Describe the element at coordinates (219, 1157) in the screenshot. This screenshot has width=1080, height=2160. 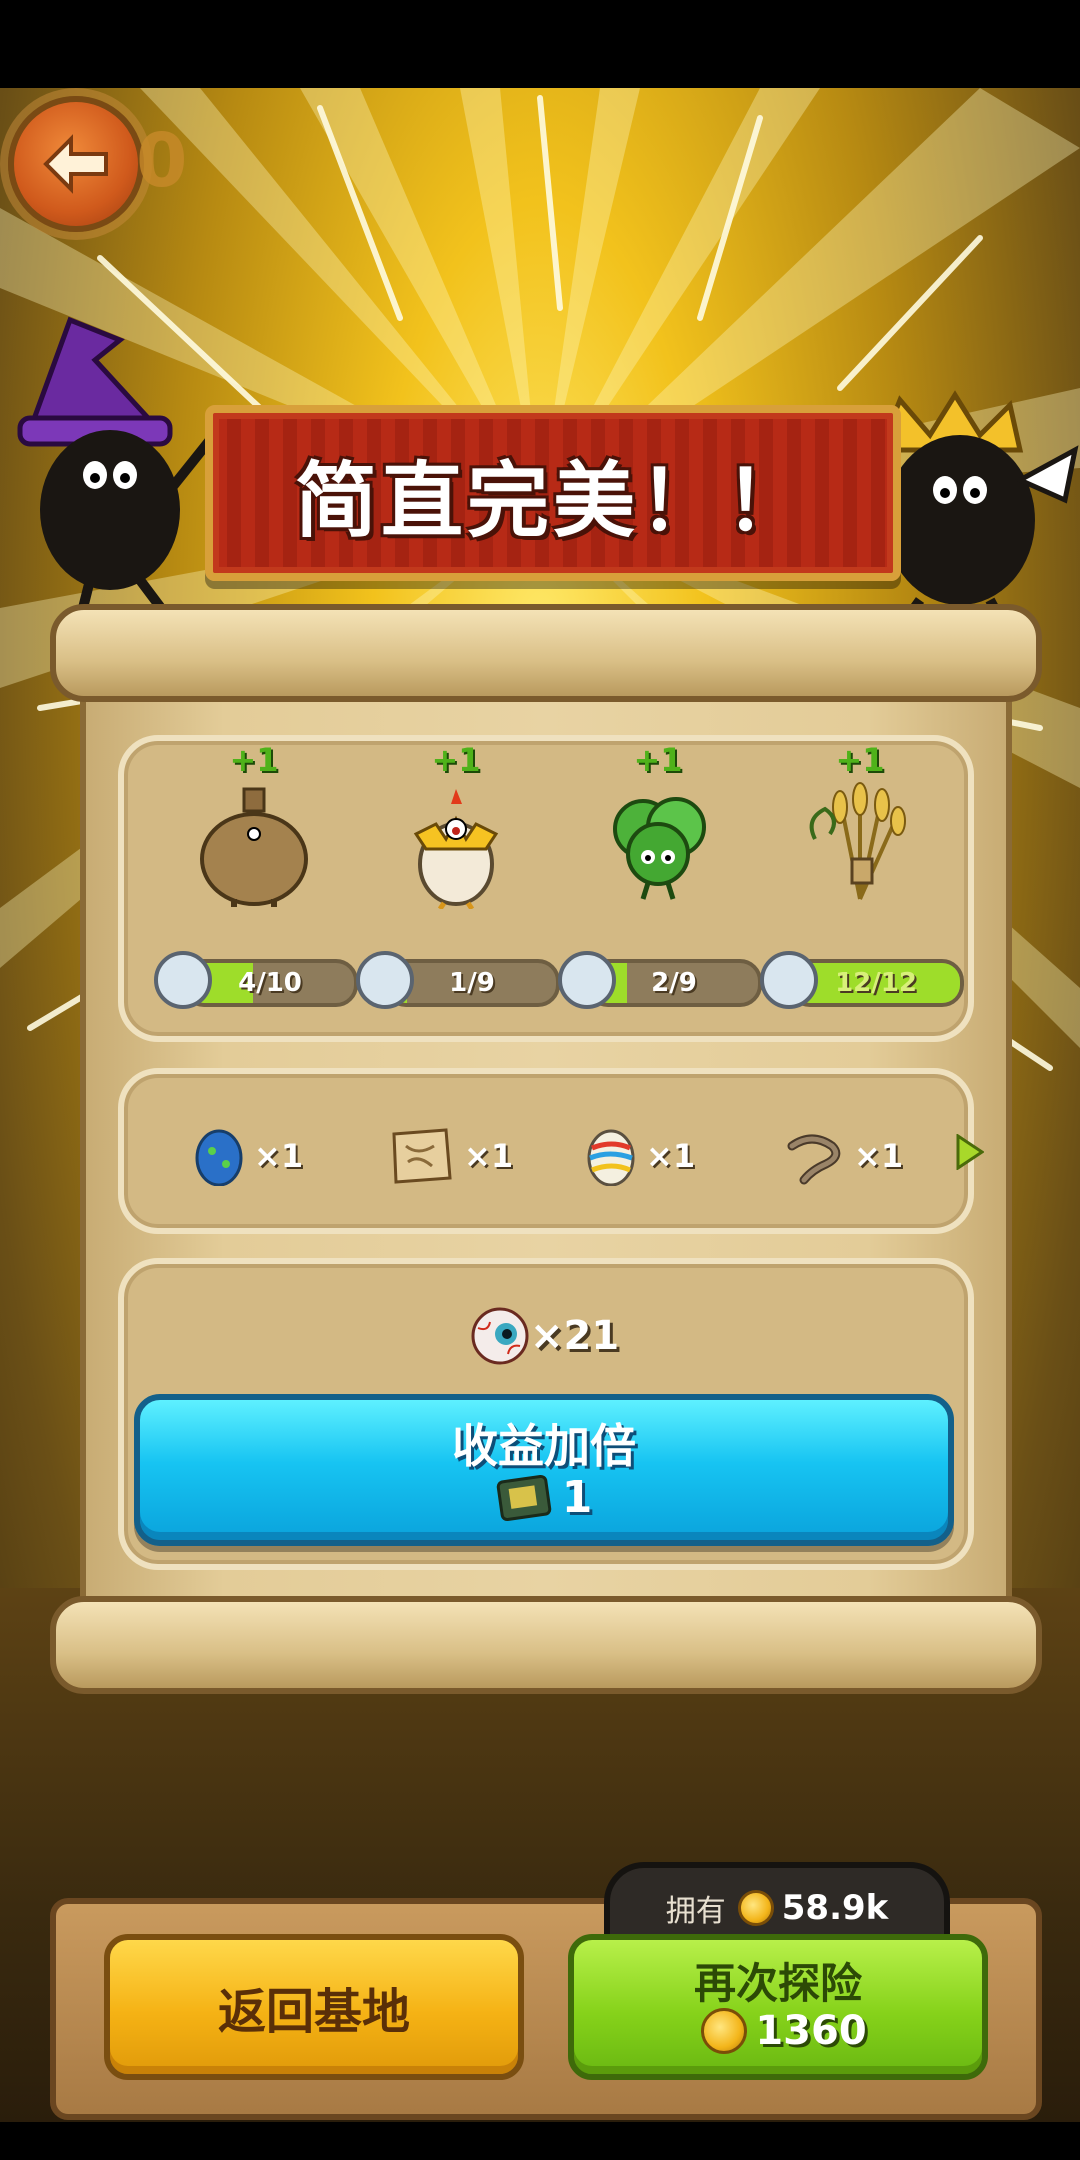
I see `blue-egg-icon` at that location.